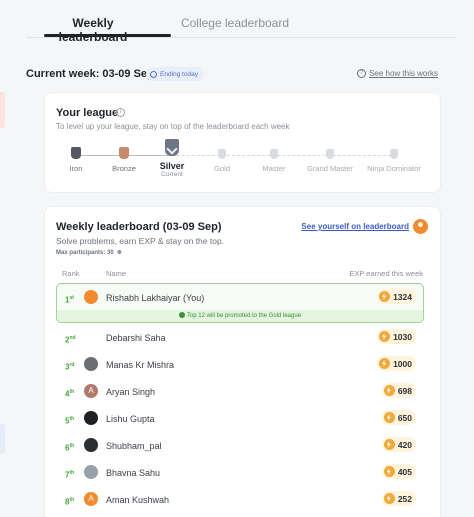  I want to click on participant-name: Rishabh Lakhaiyar (You), so click(155, 298).